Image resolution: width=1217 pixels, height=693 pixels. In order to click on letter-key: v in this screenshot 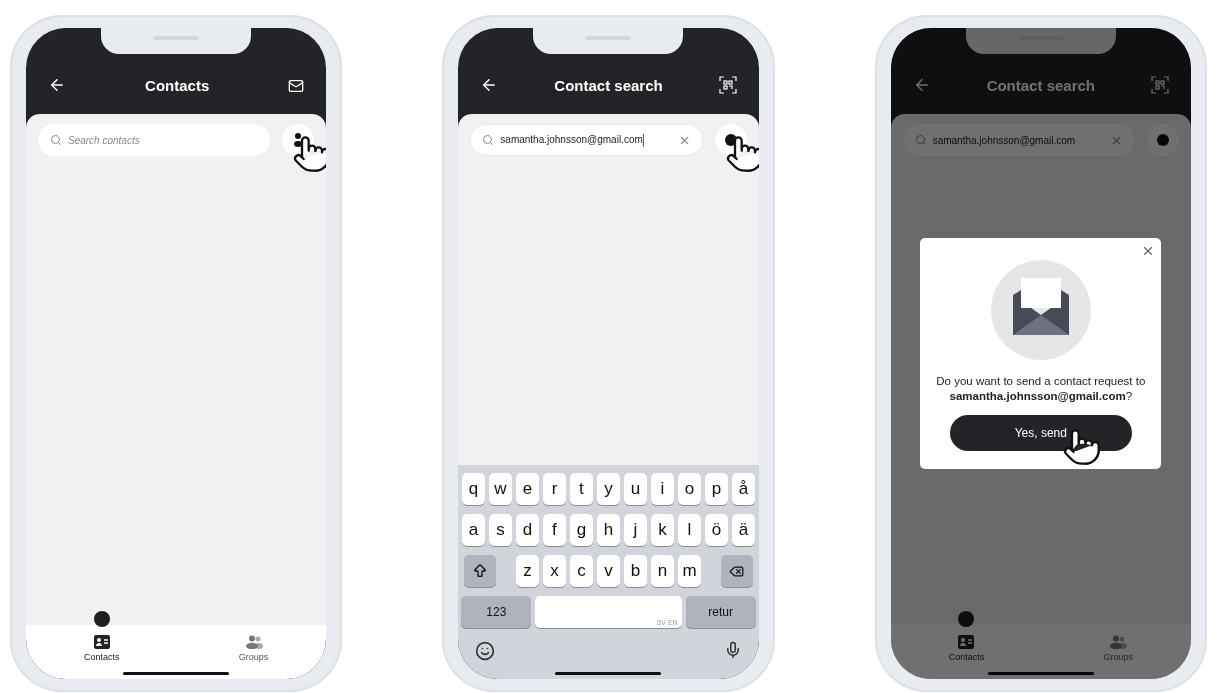, I will do `click(608, 571)`.